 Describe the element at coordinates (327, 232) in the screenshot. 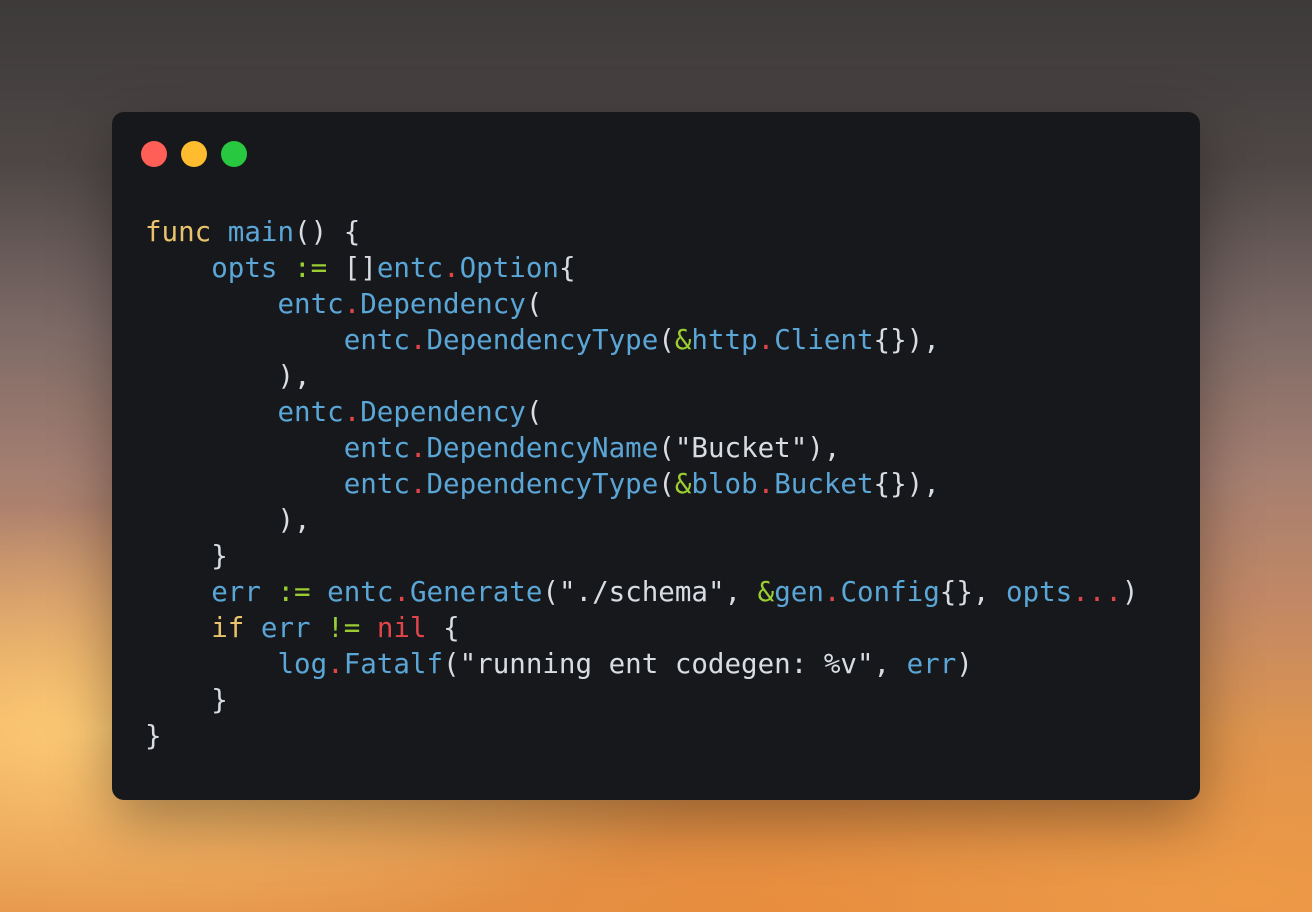

I see `code-token: () {` at that location.